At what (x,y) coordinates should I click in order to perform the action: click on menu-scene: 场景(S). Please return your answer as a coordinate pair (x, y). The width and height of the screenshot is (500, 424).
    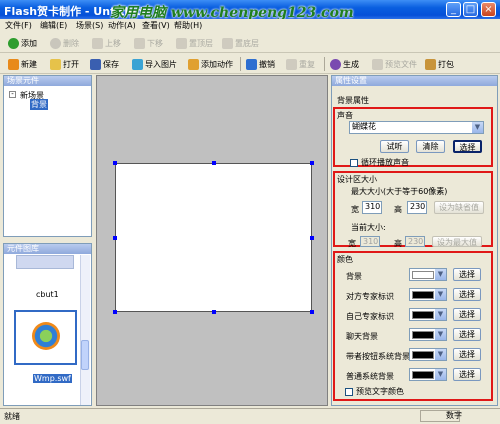
    Looking at the image, I should click on (89, 25).